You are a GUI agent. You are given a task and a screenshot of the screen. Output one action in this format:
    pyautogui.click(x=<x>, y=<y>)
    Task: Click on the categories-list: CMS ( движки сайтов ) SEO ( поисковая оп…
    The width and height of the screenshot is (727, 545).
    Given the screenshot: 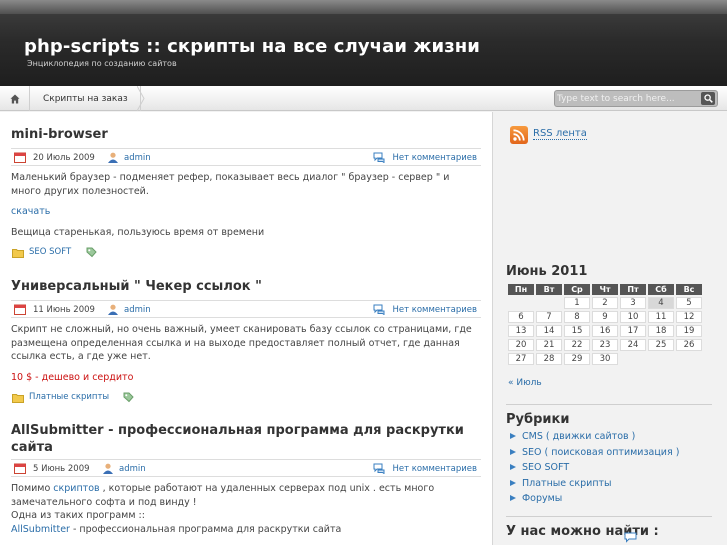 What is the action you would take?
    pyautogui.click(x=592, y=468)
    